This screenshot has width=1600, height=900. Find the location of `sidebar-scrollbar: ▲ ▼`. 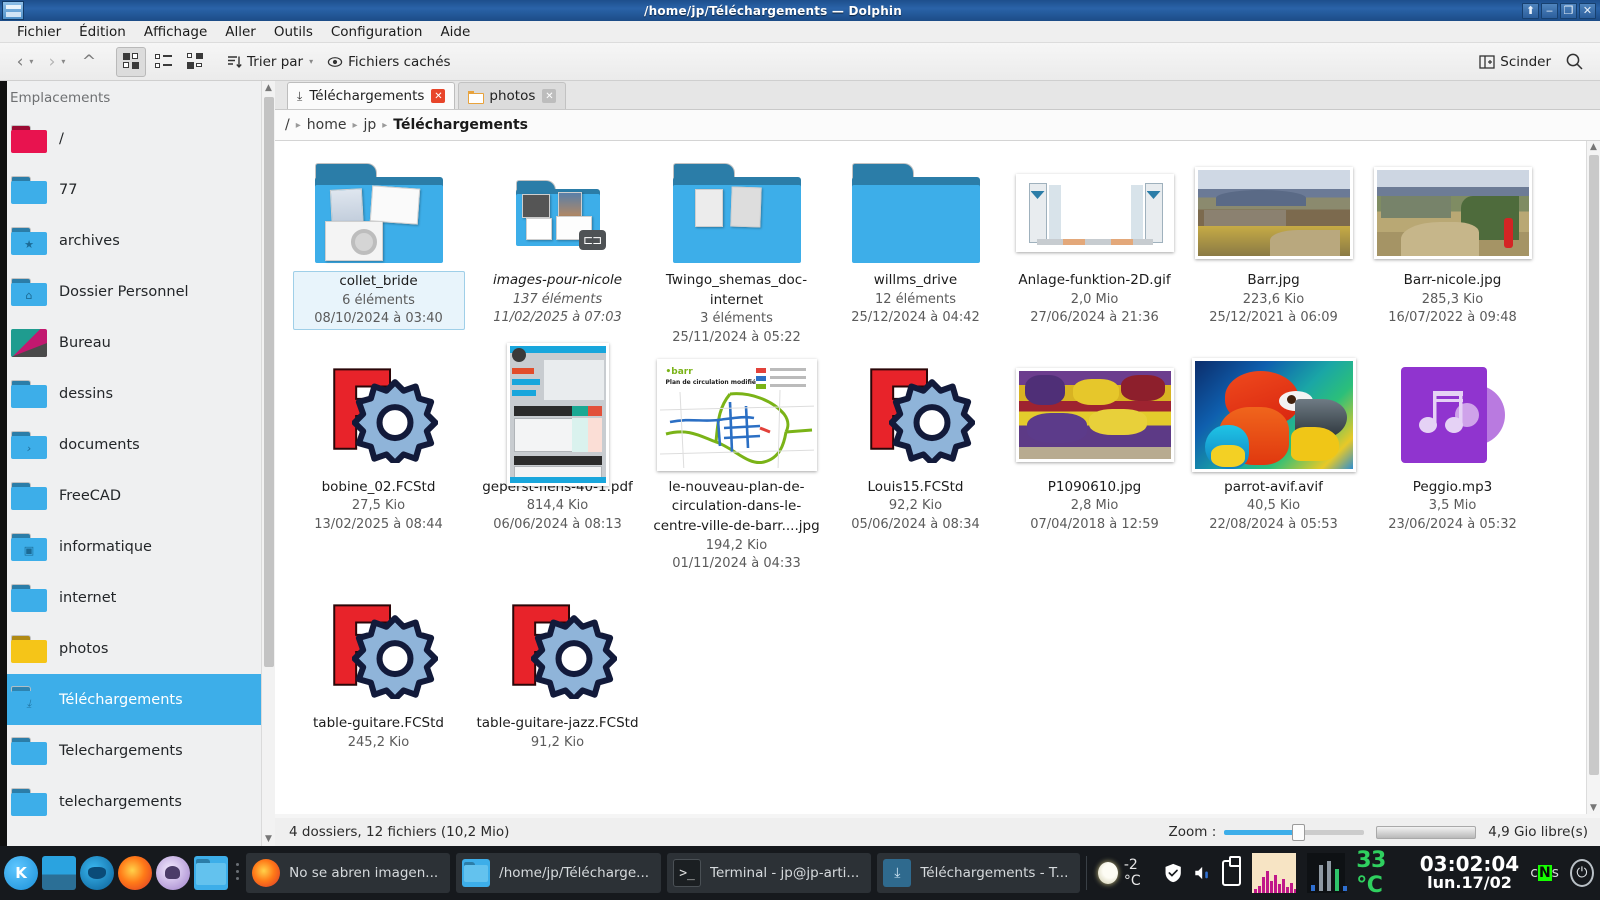

sidebar-scrollbar: ▲ ▼ is located at coordinates (268, 463).